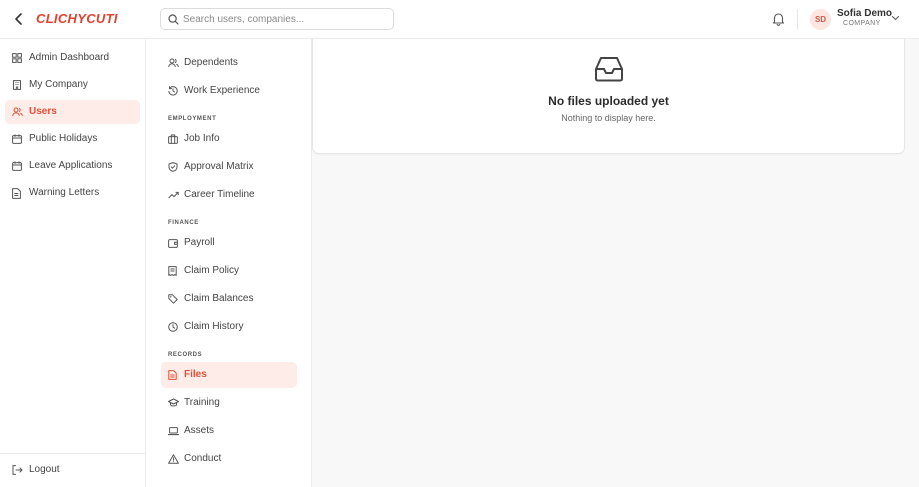 This screenshot has width=919, height=487. I want to click on sidebar-item-label: Admin Dashboard, so click(69, 57).